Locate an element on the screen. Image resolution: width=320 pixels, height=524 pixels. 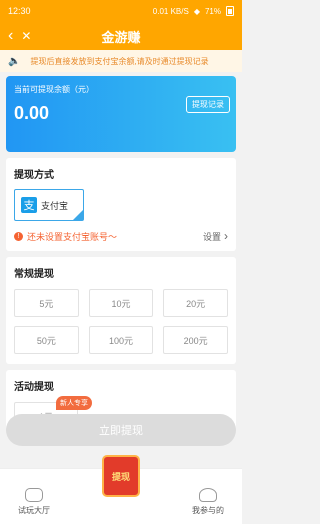
amount-option-5: 5元 is located at coordinates (46, 303).